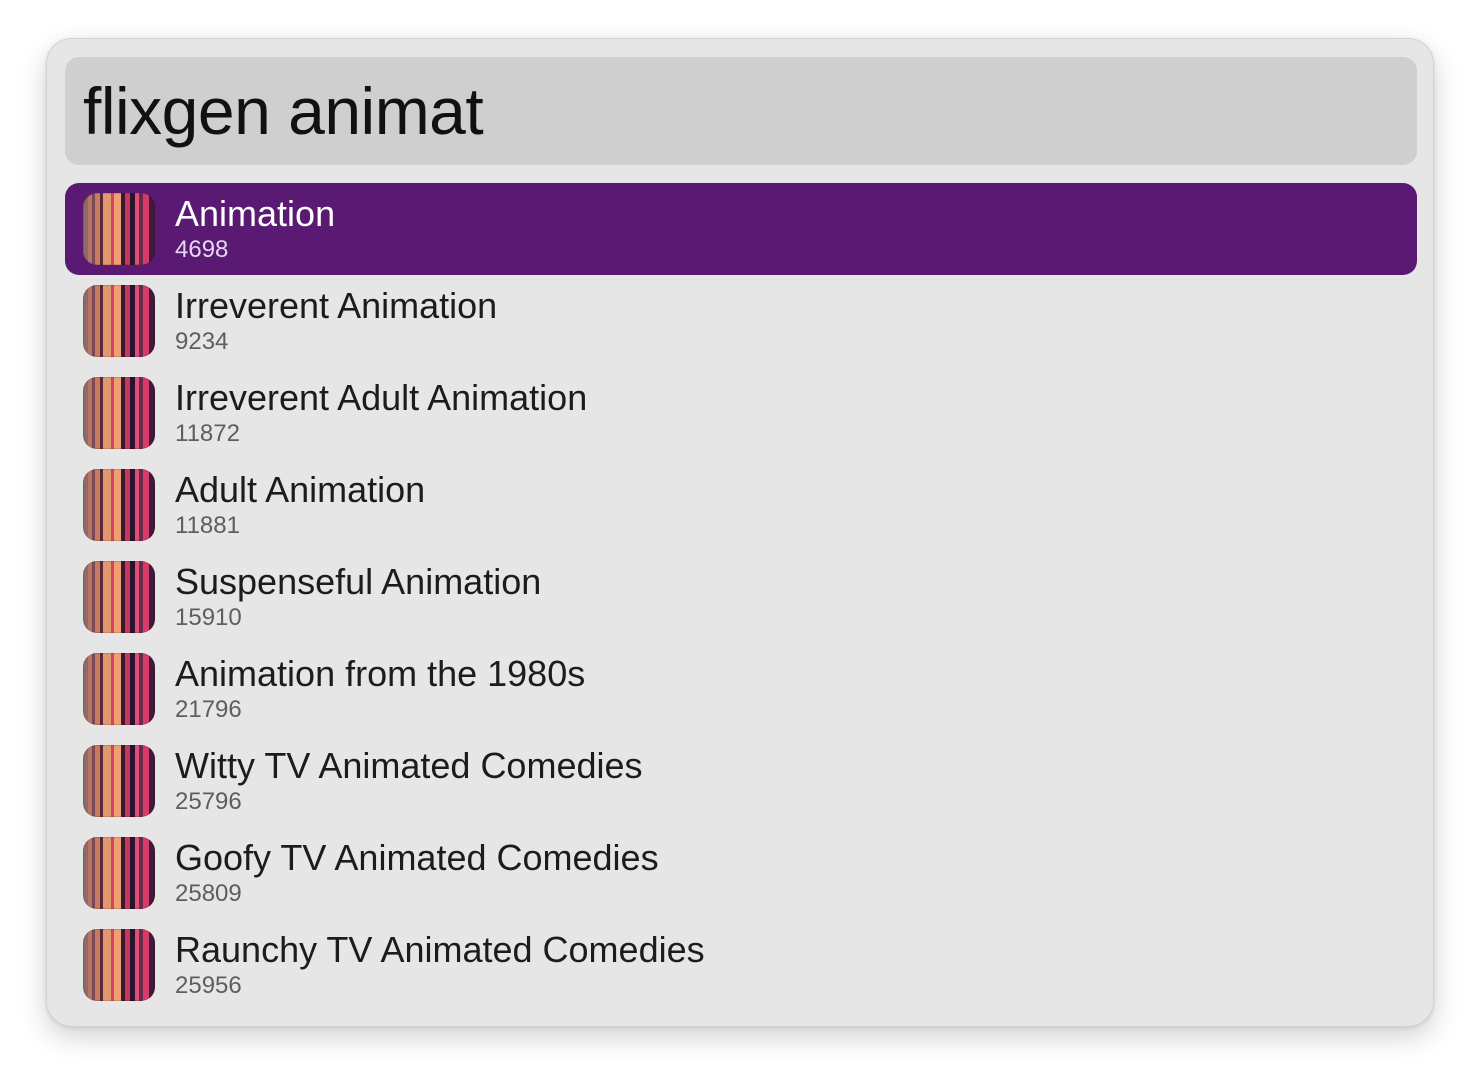 The image size is (1480, 1082). I want to click on result-count: 21796, so click(208, 709).